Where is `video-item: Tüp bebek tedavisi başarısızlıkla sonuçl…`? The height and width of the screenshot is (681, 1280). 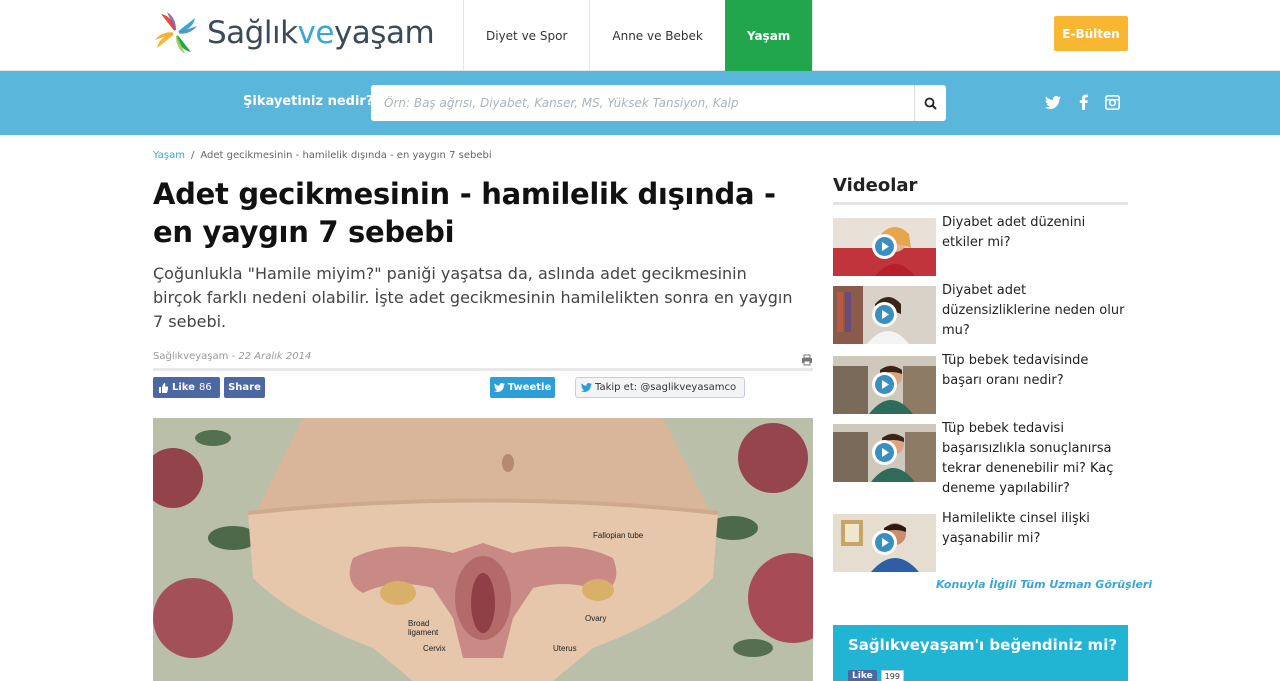
video-item: Tüp bebek tedavisi başarısızlıkla sonuçl… is located at coordinates (980, 460).